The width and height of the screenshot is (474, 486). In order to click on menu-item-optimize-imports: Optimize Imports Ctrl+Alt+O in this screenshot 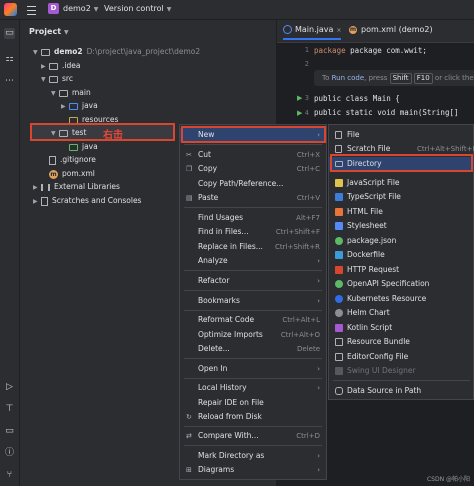, I will do `click(253, 335)`.